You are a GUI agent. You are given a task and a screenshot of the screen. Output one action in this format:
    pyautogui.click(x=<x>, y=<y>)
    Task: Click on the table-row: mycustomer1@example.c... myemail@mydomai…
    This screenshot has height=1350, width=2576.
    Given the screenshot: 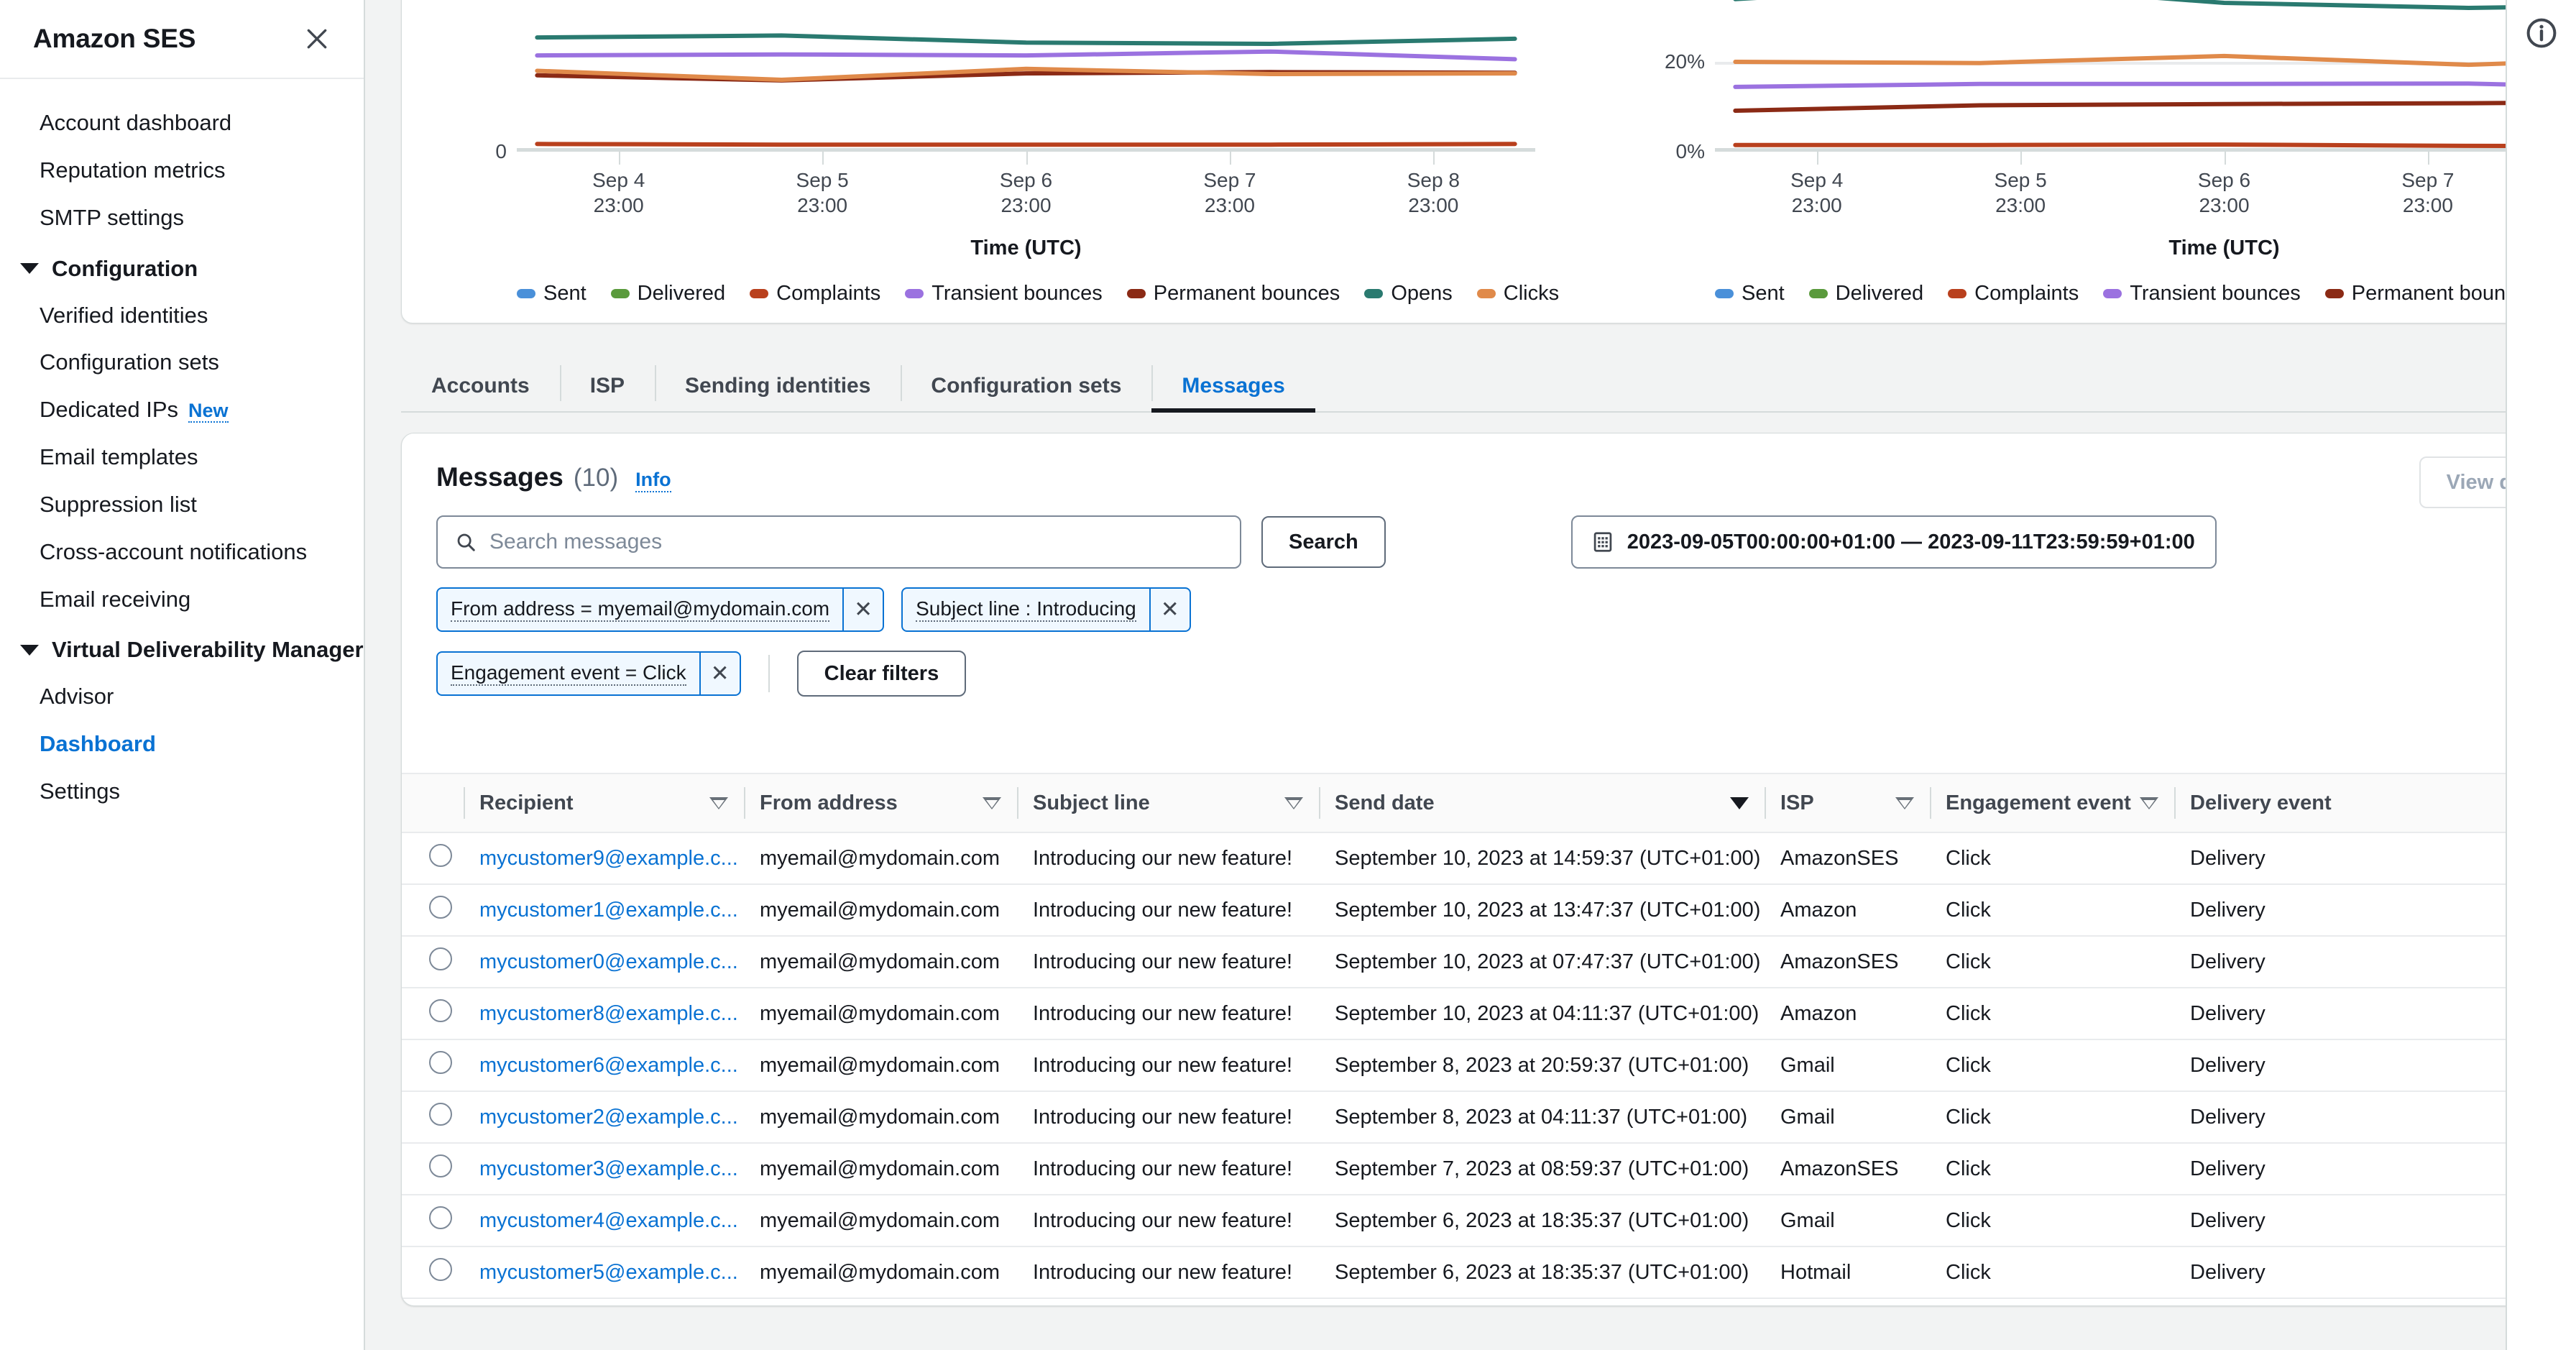 What is the action you would take?
    pyautogui.click(x=1489, y=911)
    